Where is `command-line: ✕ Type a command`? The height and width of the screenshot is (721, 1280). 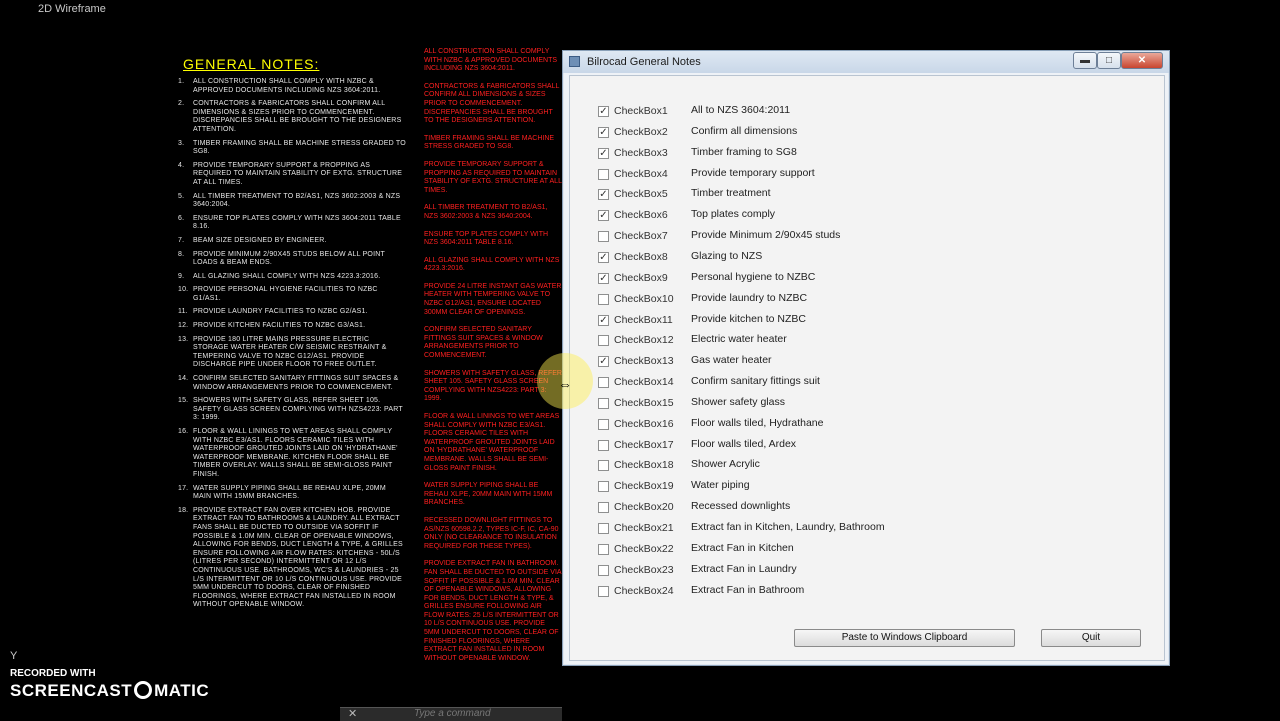 command-line: ✕ Type a command is located at coordinates (451, 714).